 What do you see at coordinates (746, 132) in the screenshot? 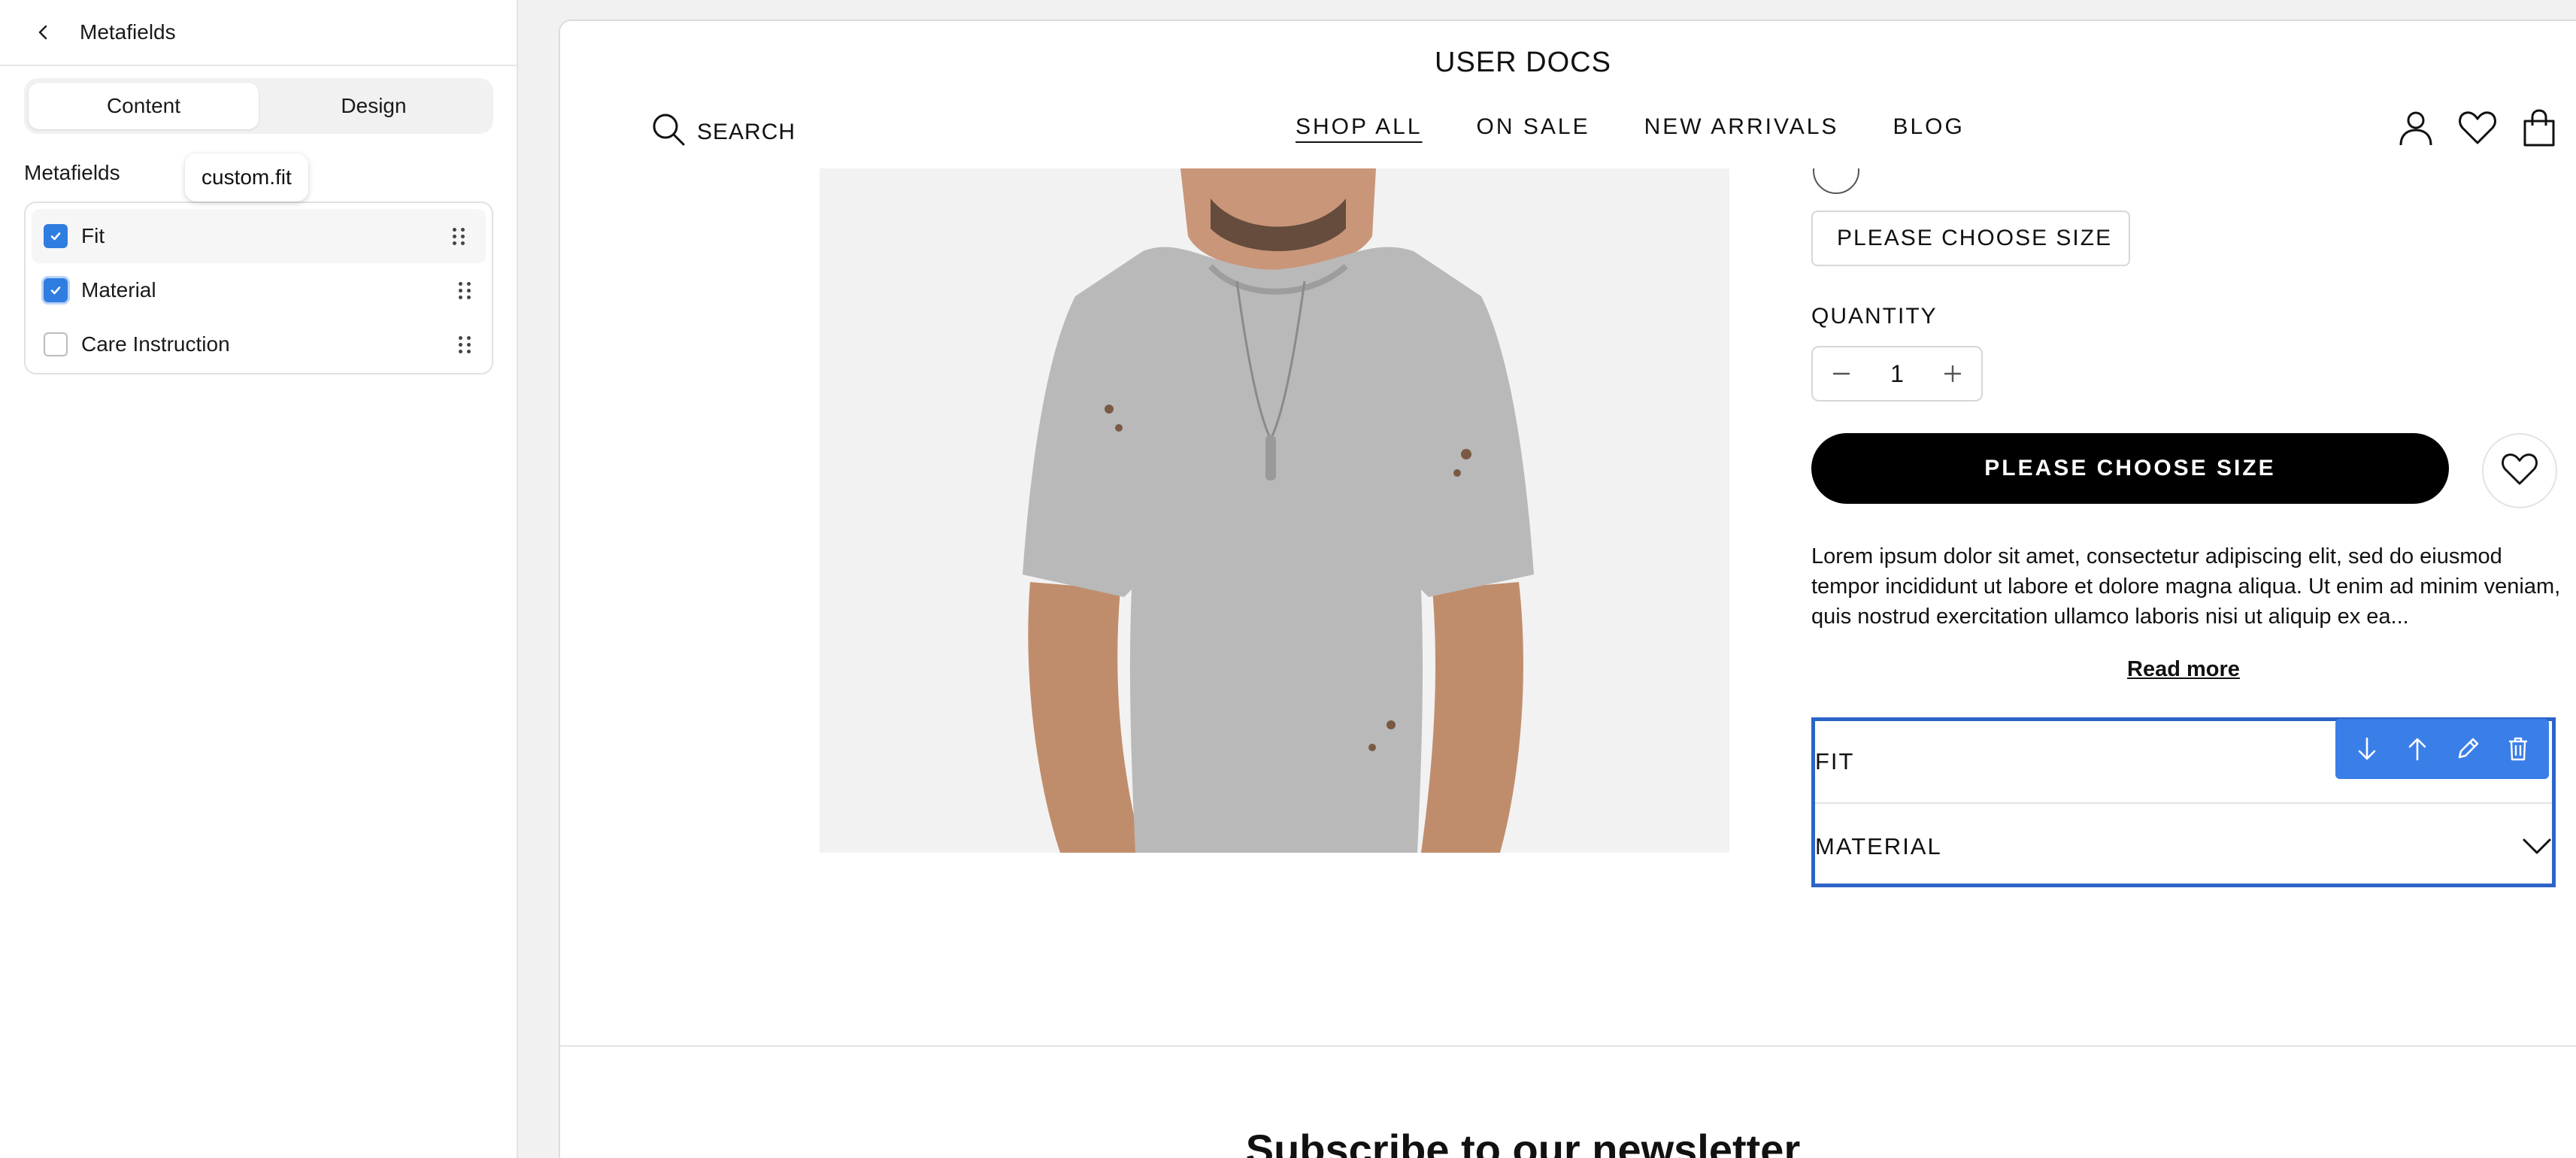
I see `search-label: SEARCH` at bounding box center [746, 132].